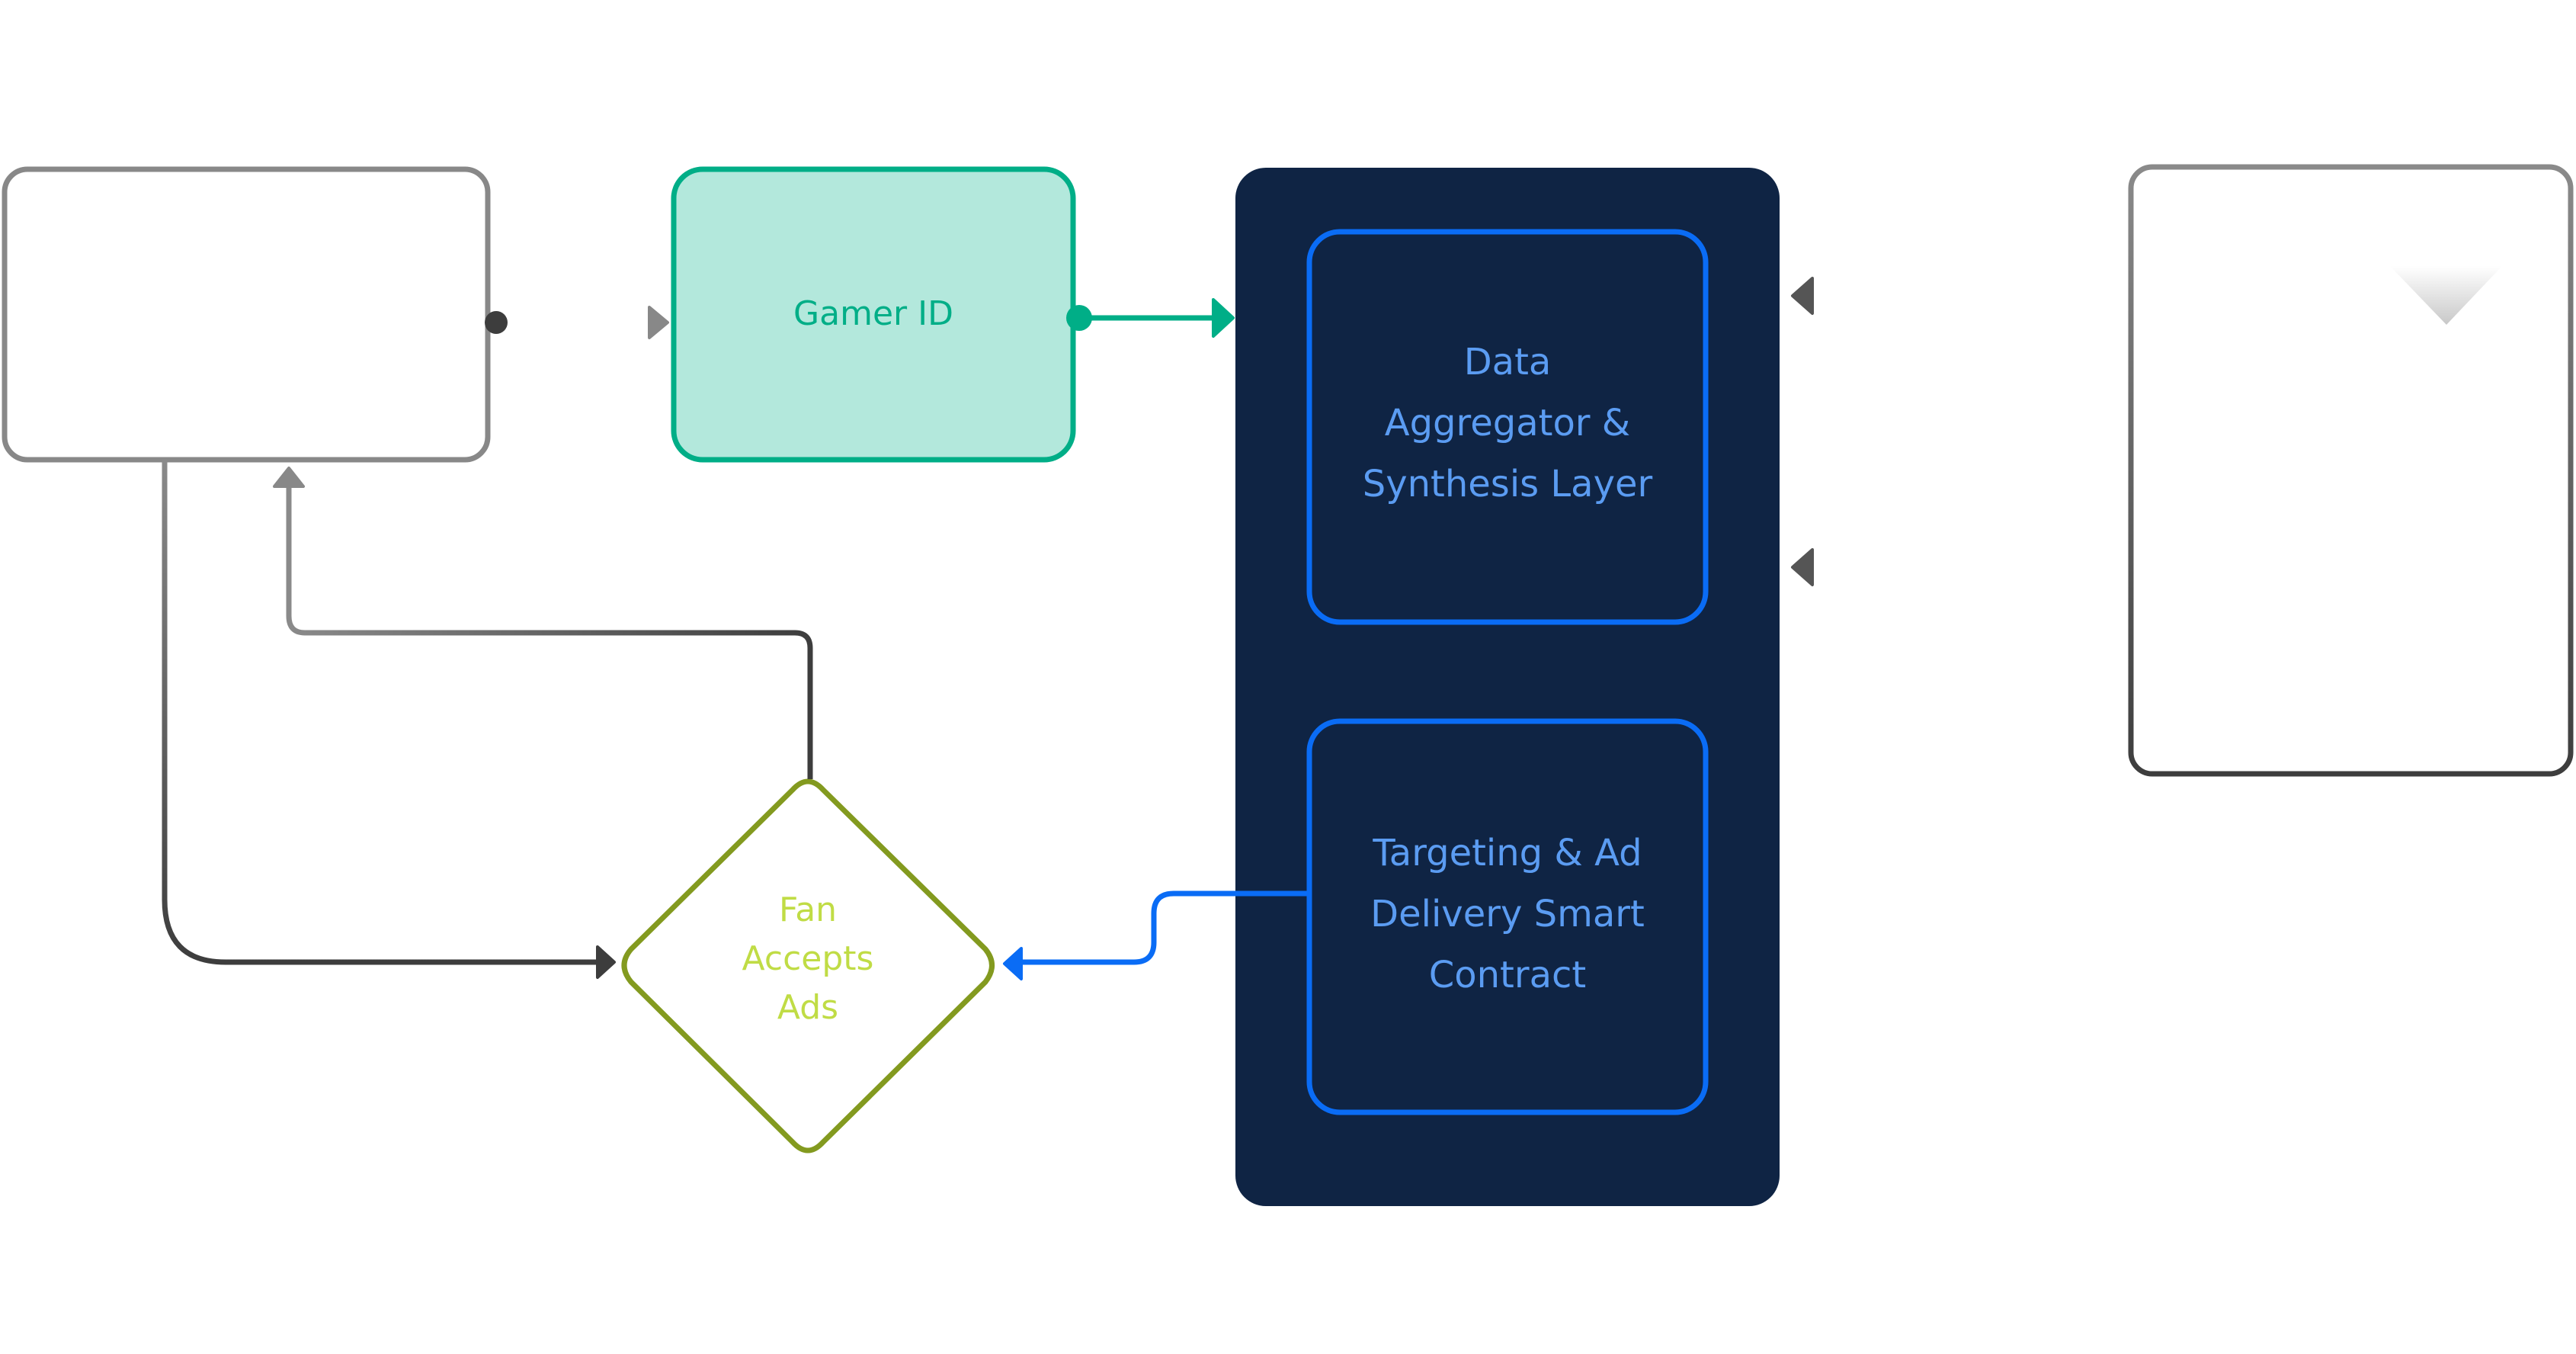 The width and height of the screenshot is (2576, 1354). What do you see at coordinates (1508, 362) in the screenshot?
I see `data-aggregator-label-line-1: Data` at bounding box center [1508, 362].